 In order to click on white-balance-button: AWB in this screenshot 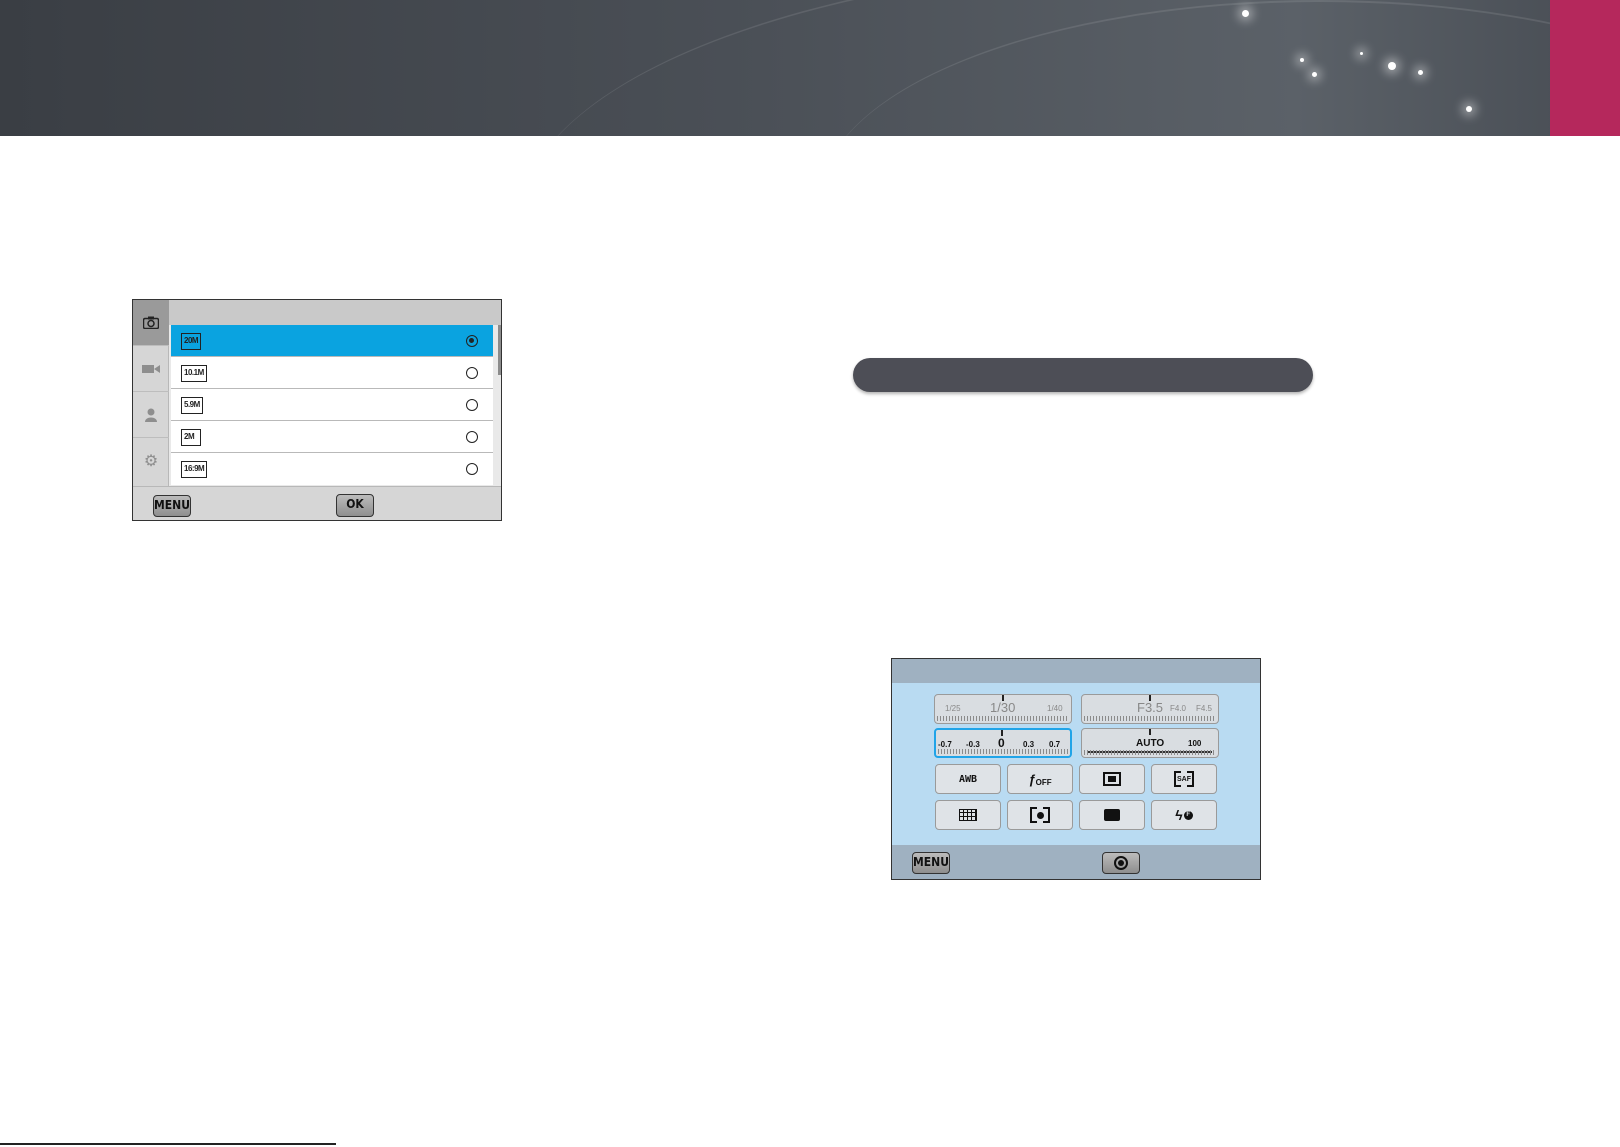, I will do `click(968, 779)`.